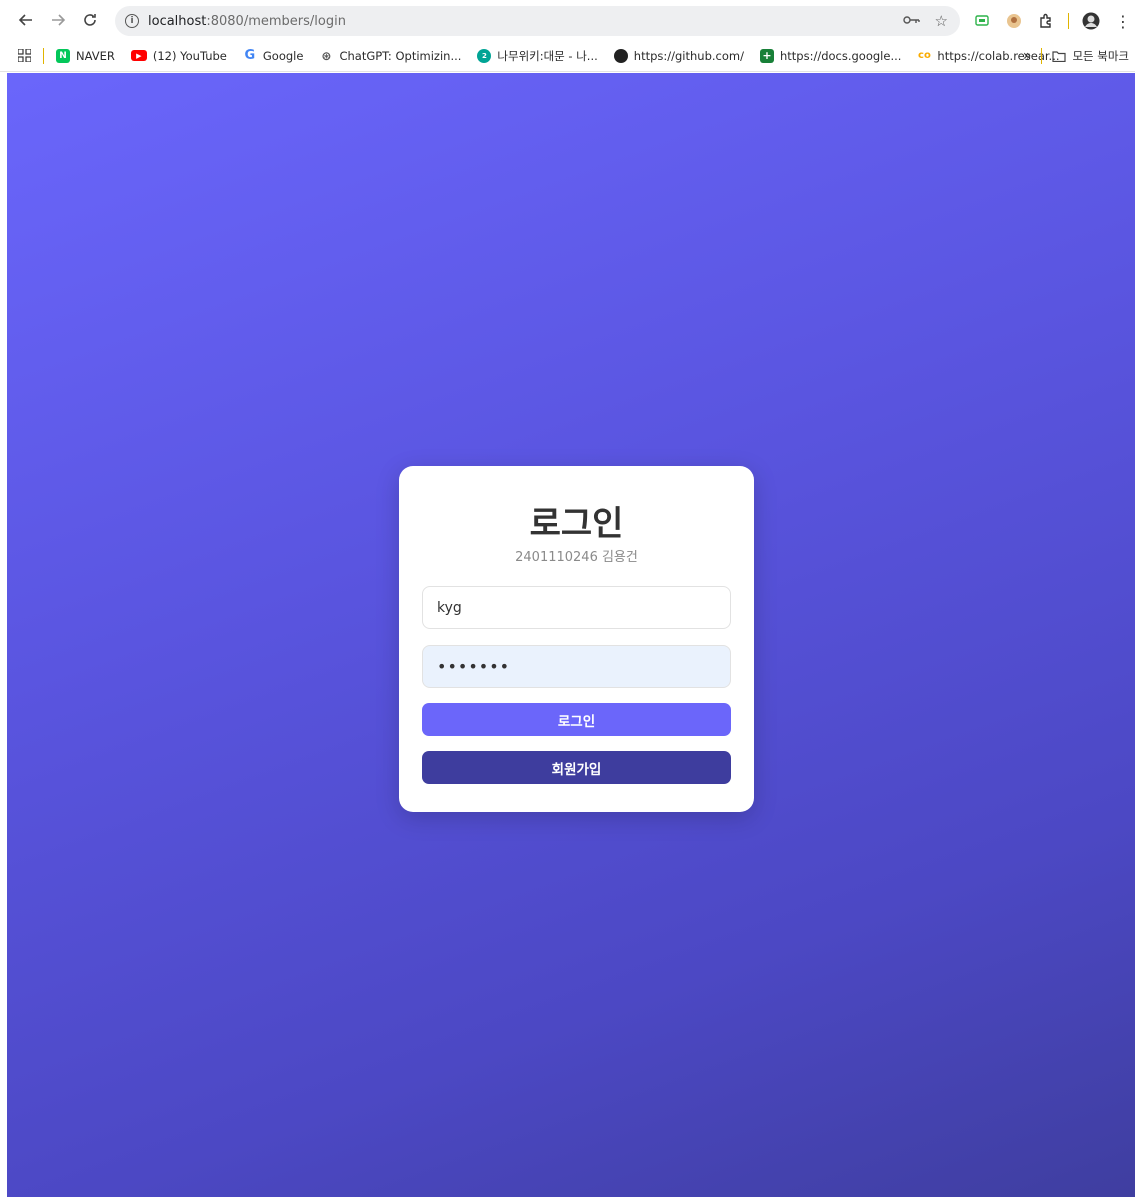 Image resolution: width=1135 pixels, height=1197 pixels. Describe the element at coordinates (688, 55) in the screenshot. I see `bookmark-label: https://github.com/` at that location.